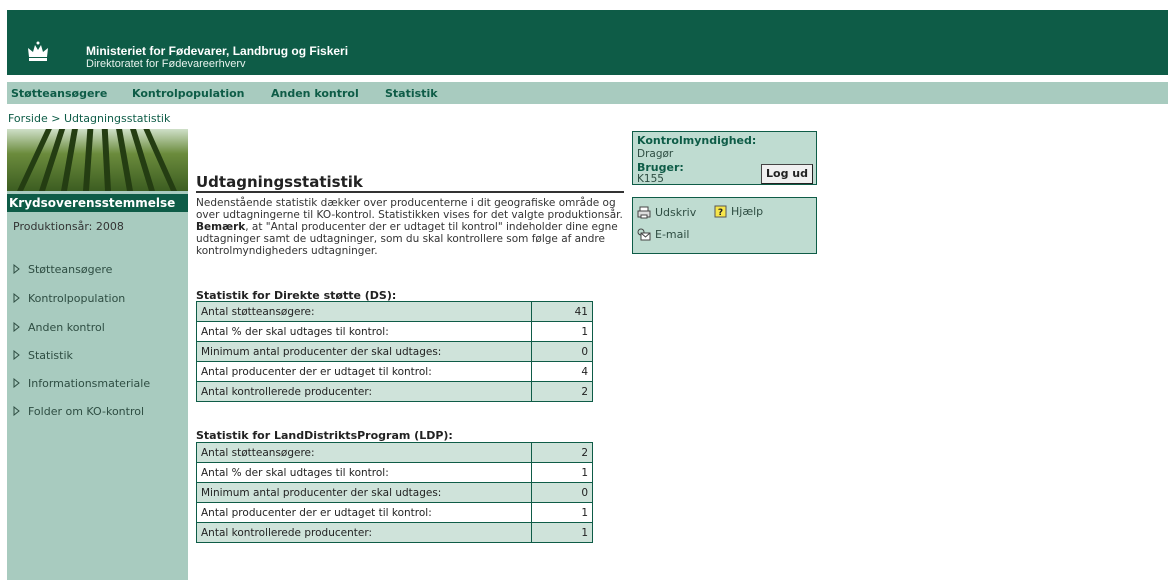  Describe the element at coordinates (28, 118) in the screenshot. I see `breadcrumb-home-link: Forside` at that location.